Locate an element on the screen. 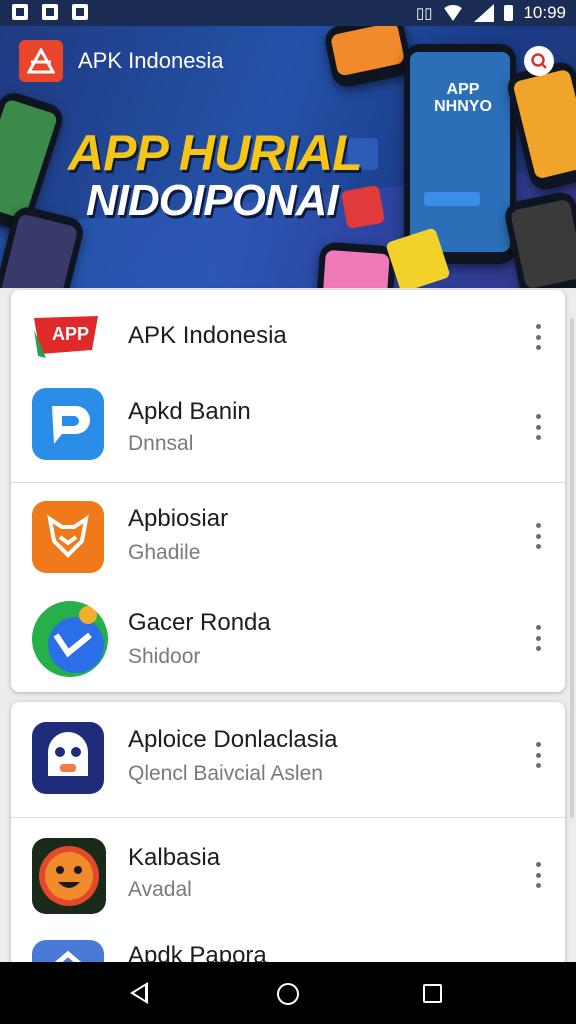 The height and width of the screenshot is (1024, 576). promo-phone-button is located at coordinates (452, 199).